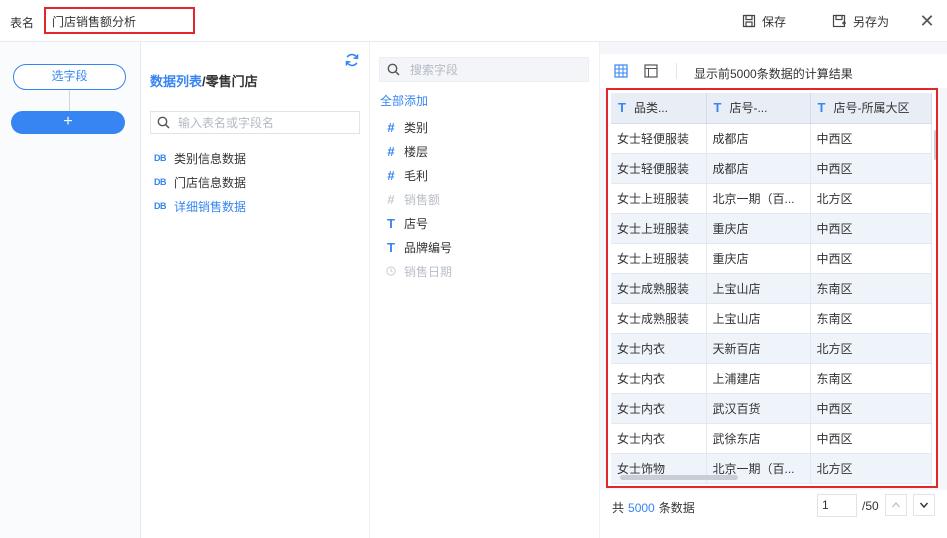  What do you see at coordinates (69, 101) in the screenshot?
I see `node-connector` at bounding box center [69, 101].